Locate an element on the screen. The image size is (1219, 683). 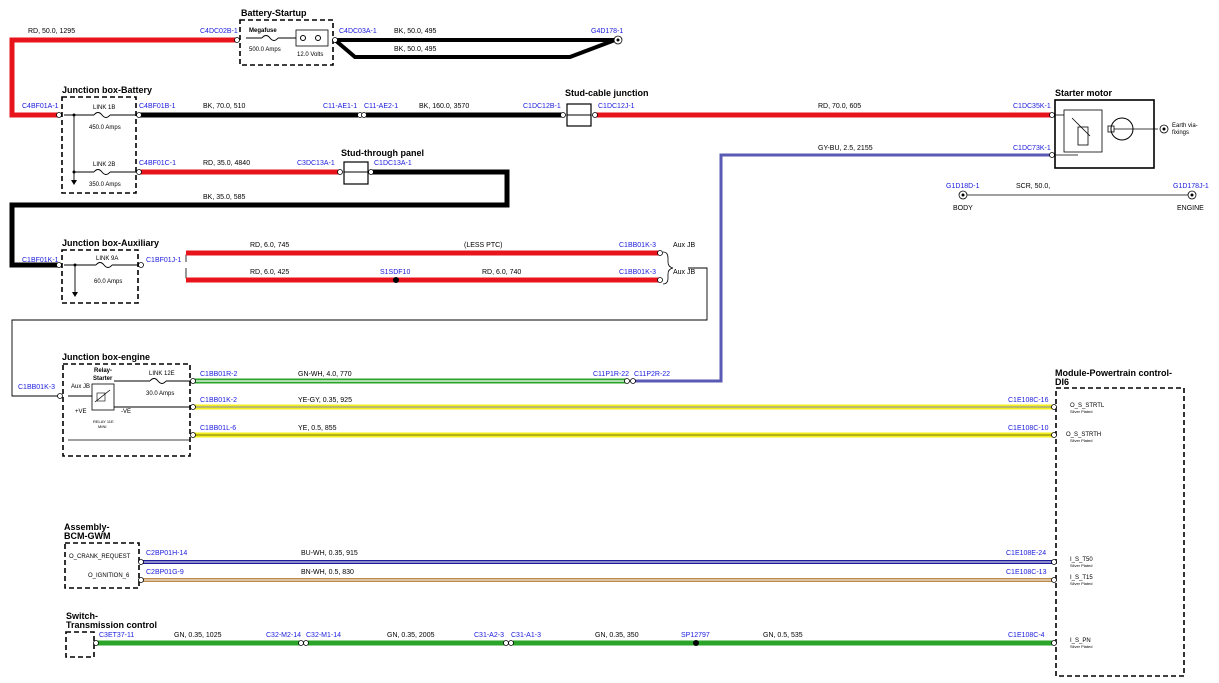
link-1b-name: LINK 1B is located at coordinates (104, 108).